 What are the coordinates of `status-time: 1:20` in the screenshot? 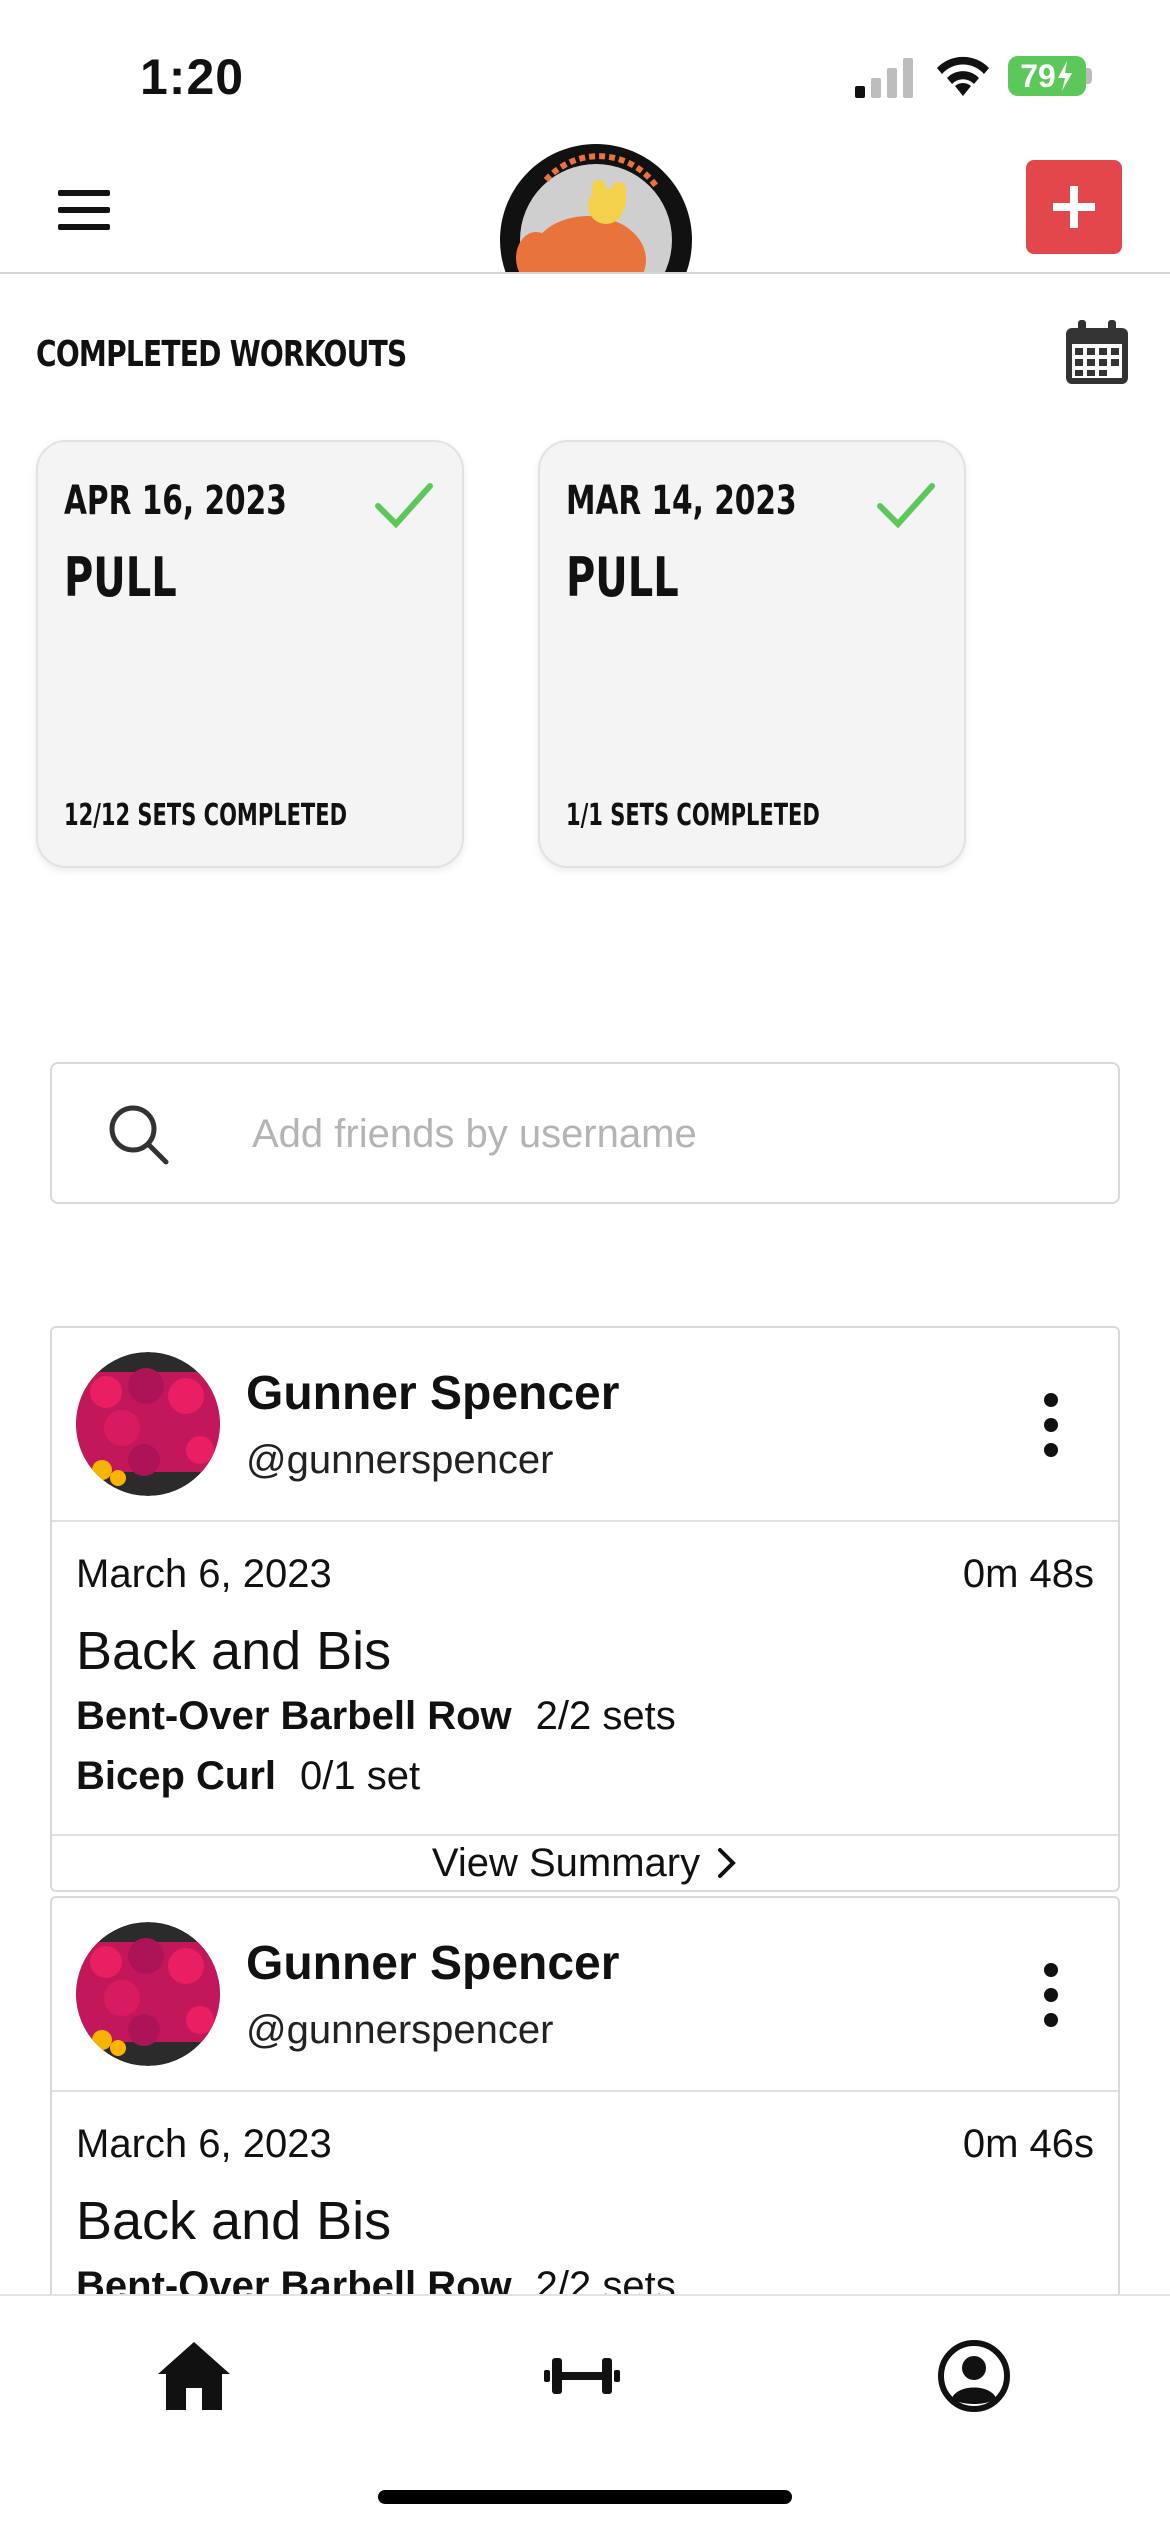 It's located at (192, 77).